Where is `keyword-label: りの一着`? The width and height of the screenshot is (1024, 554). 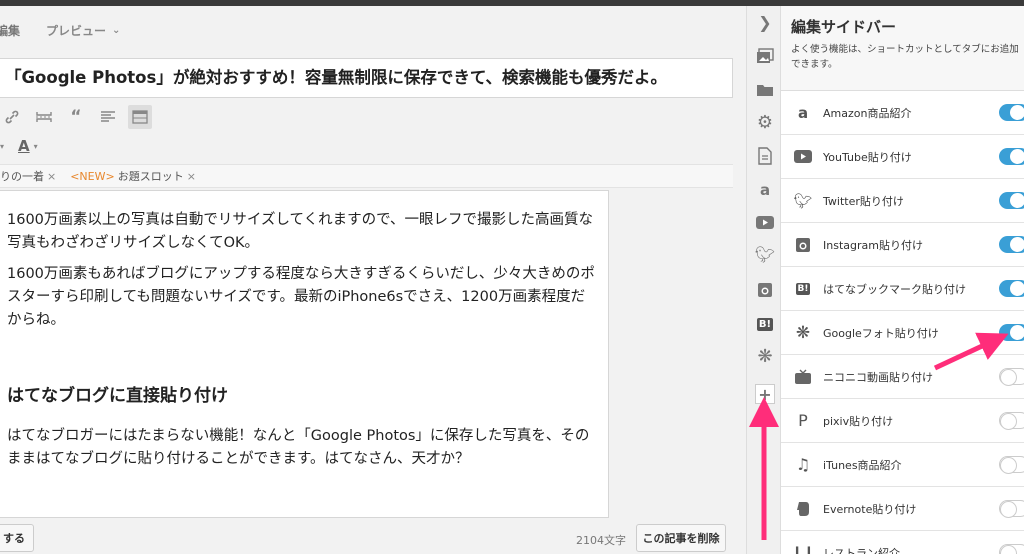 keyword-label: りの一着 is located at coordinates (22, 176).